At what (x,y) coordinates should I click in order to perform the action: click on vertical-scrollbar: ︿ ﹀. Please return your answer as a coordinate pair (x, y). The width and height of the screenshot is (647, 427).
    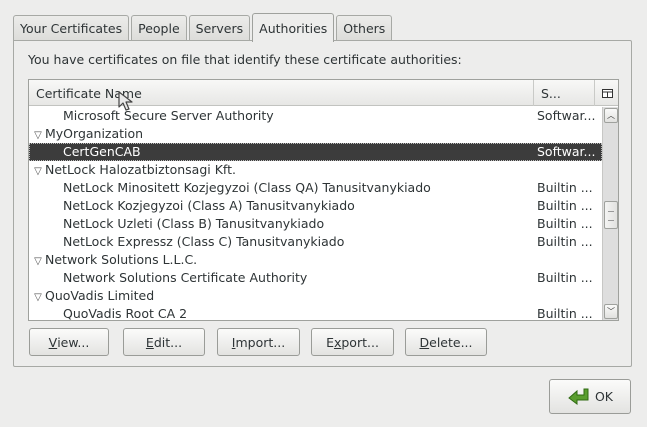
    Looking at the image, I should click on (610, 213).